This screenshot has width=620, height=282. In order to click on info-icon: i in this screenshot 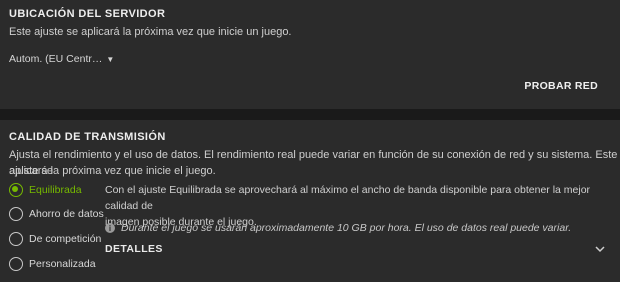, I will do `click(110, 228)`.